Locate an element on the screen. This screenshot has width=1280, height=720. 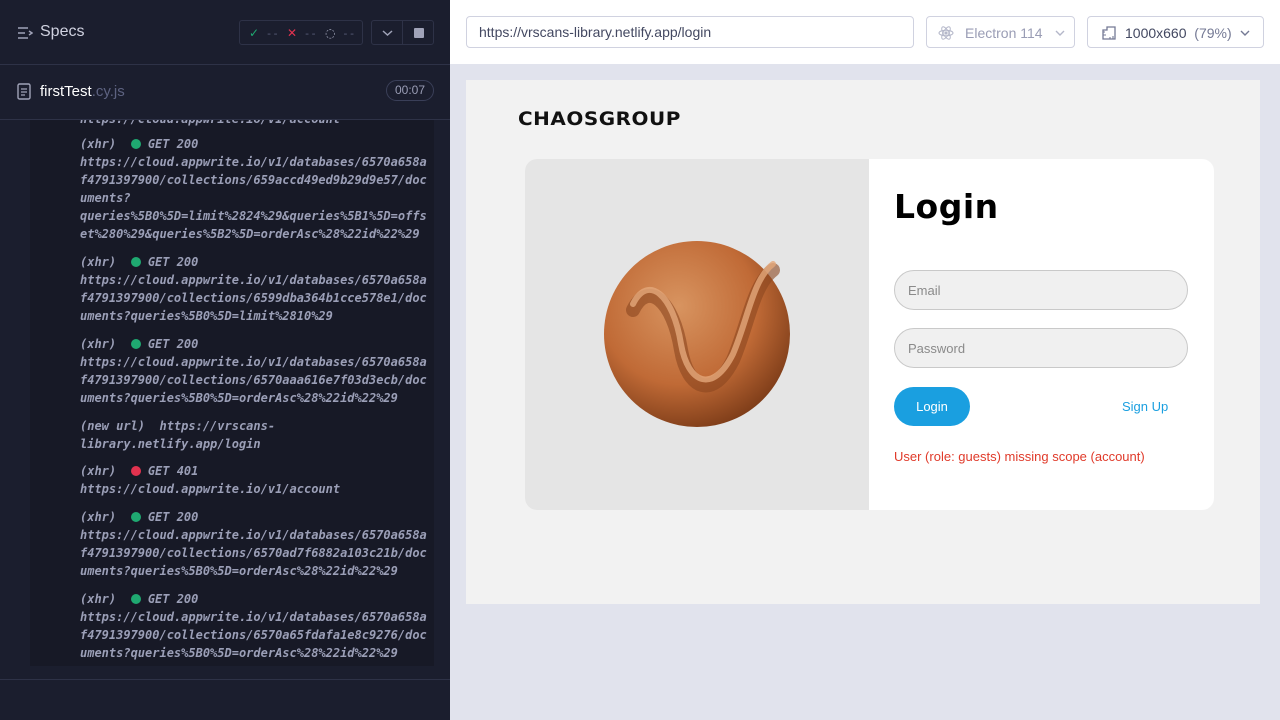
log-entry-header: (xhr) GET 401 is located at coordinates (139, 471).